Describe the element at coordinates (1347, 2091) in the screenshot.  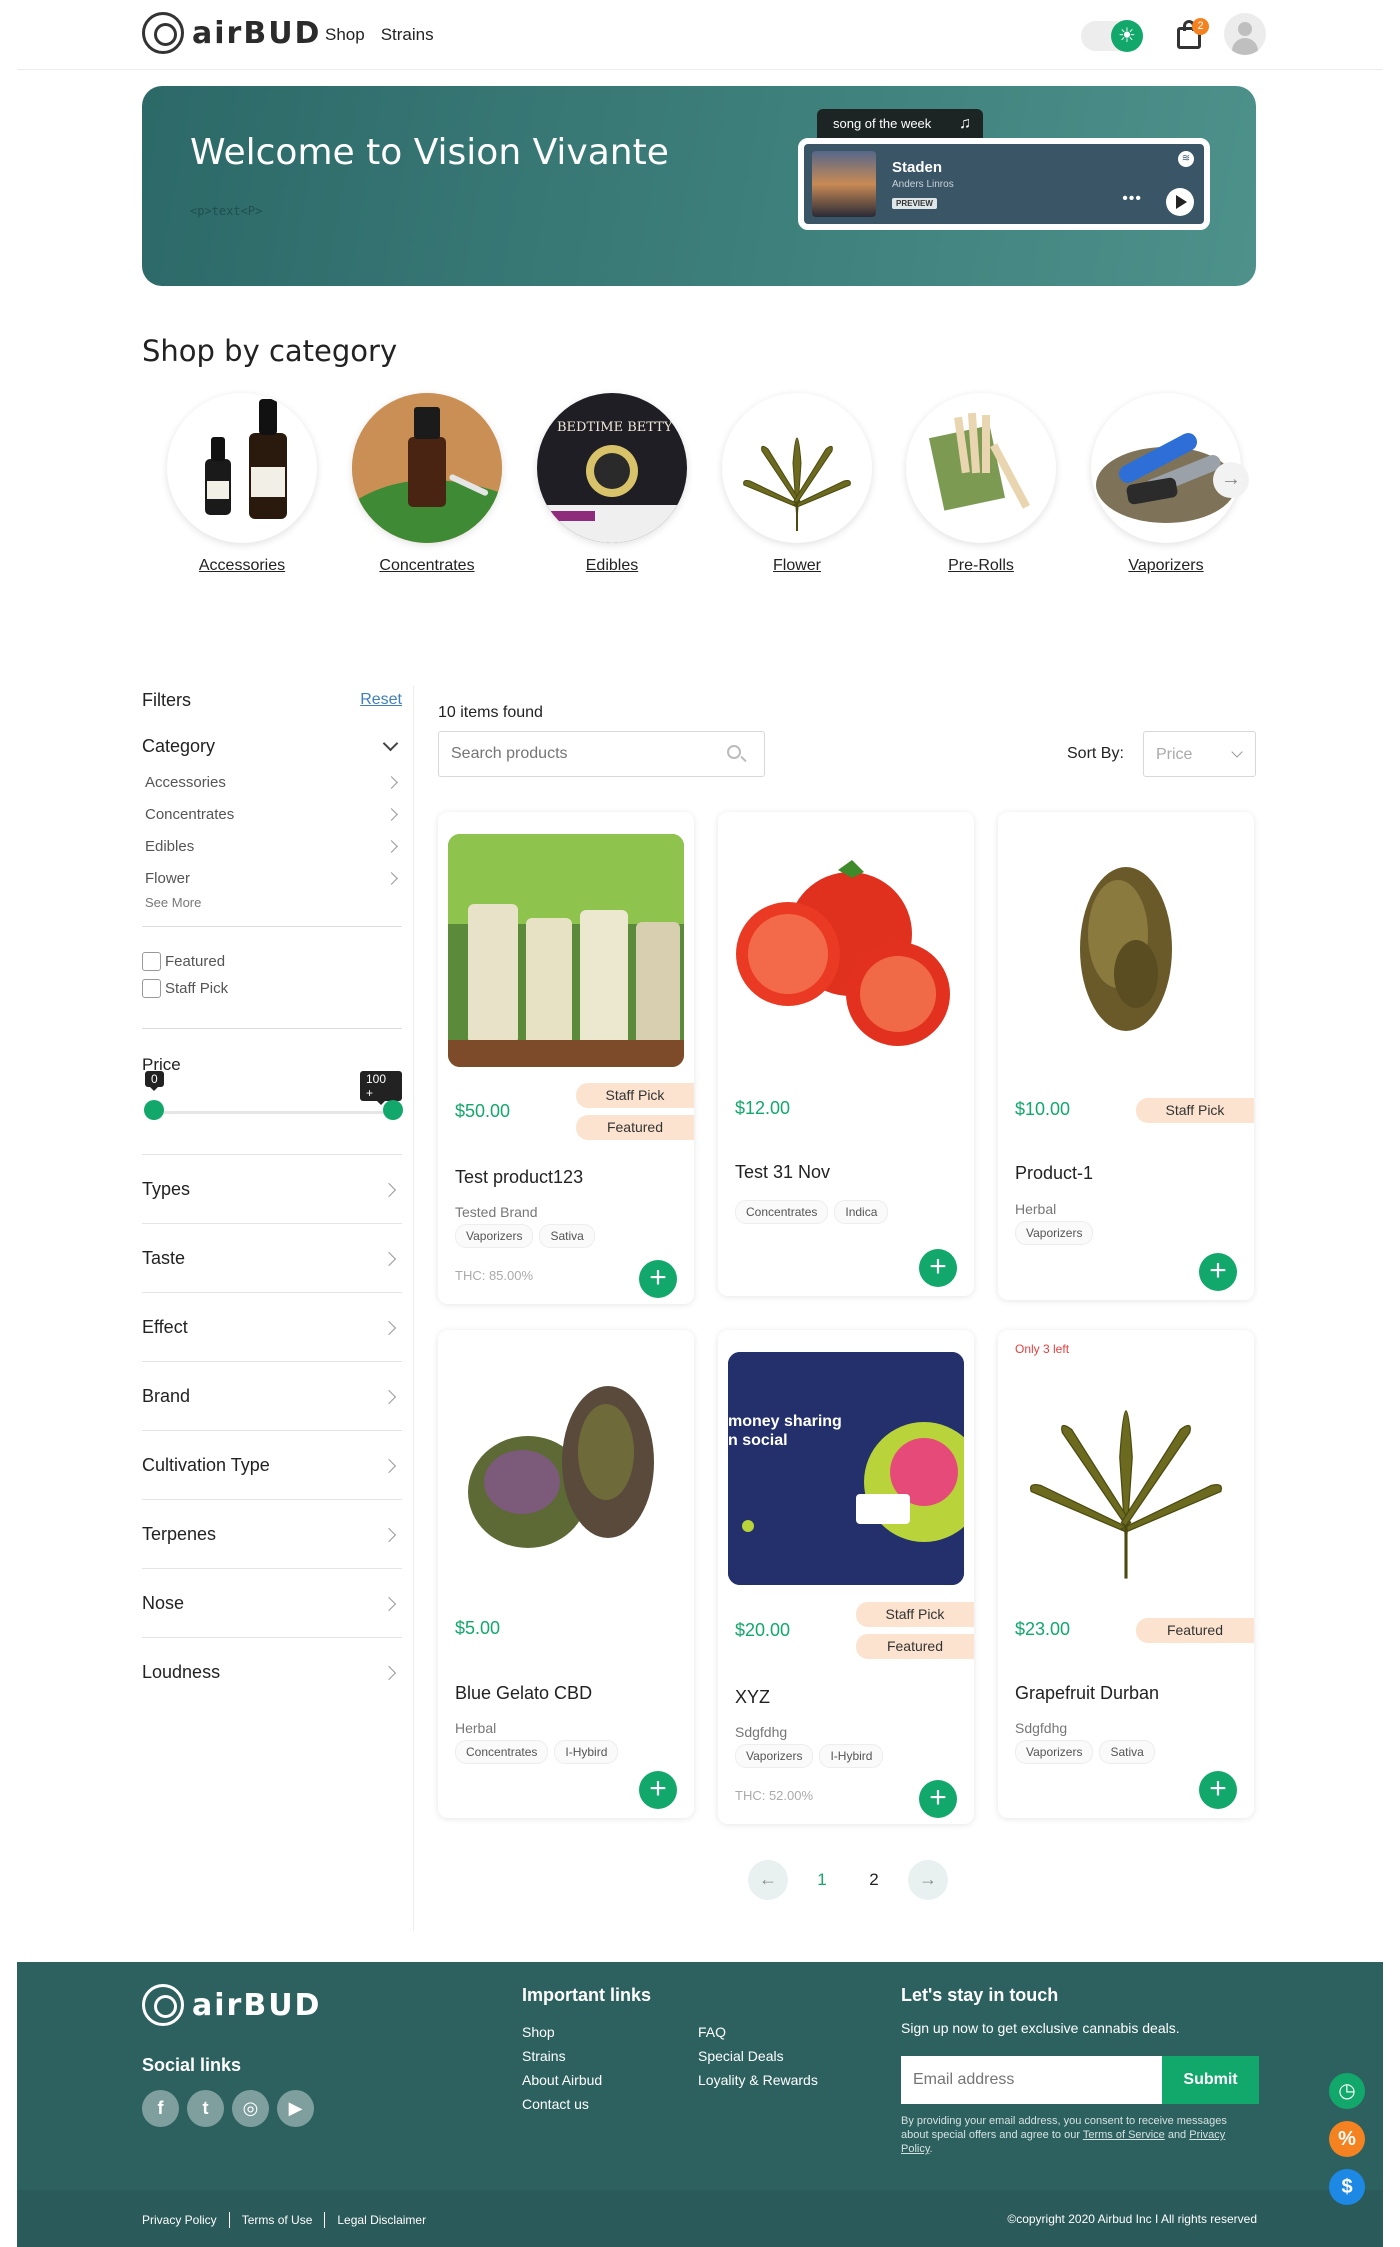
I see `clock-icon: ◷` at that location.